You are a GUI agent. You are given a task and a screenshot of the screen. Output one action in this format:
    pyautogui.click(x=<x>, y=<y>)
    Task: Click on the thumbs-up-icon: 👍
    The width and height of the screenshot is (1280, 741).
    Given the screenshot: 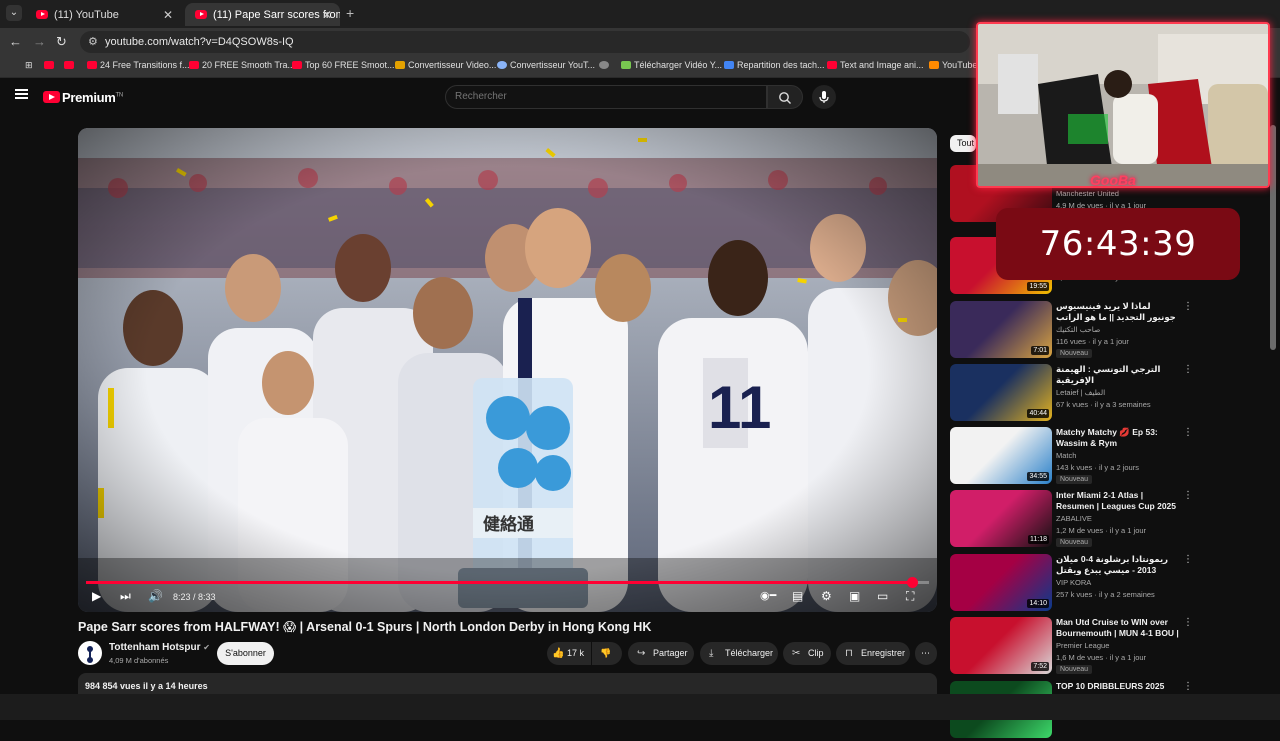 What is the action you would take?
    pyautogui.click(x=558, y=653)
    